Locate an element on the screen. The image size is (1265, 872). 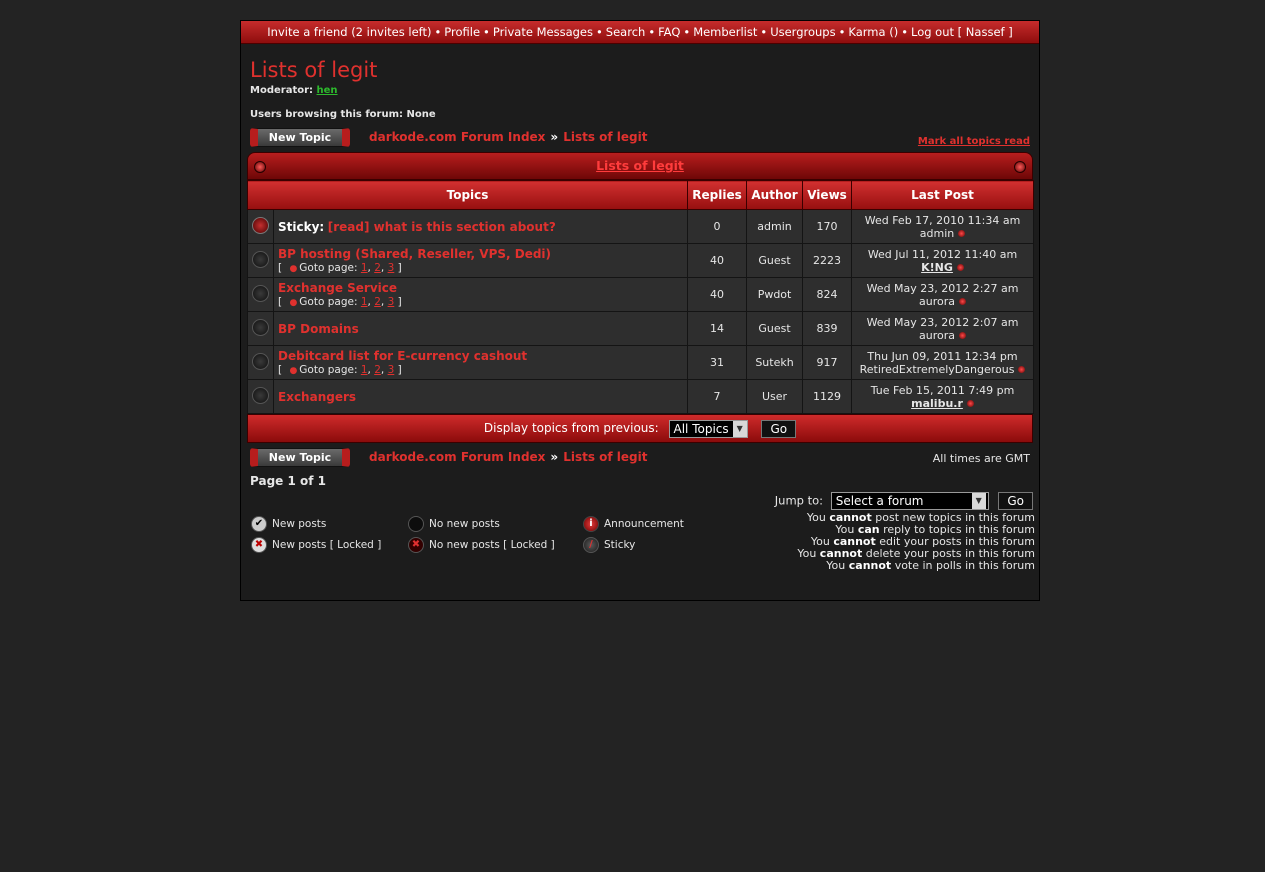
nav-karma: Karma () is located at coordinates (873, 32).